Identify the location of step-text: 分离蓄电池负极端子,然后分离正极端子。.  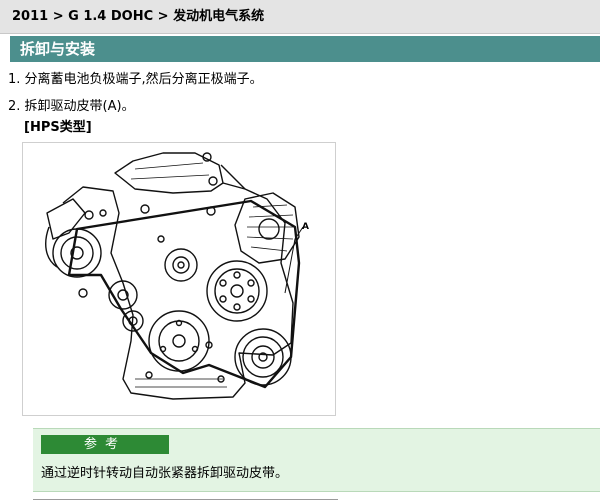
(143, 79).